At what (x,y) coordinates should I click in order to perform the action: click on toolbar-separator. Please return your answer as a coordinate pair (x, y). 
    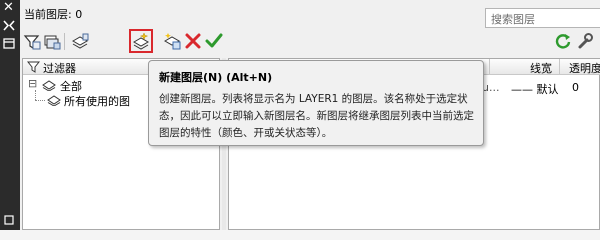
    Looking at the image, I should click on (64, 41).